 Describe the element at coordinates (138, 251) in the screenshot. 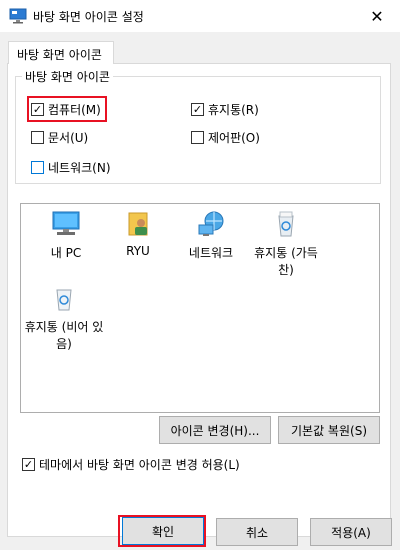

I see `list-item-label: RYU` at that location.